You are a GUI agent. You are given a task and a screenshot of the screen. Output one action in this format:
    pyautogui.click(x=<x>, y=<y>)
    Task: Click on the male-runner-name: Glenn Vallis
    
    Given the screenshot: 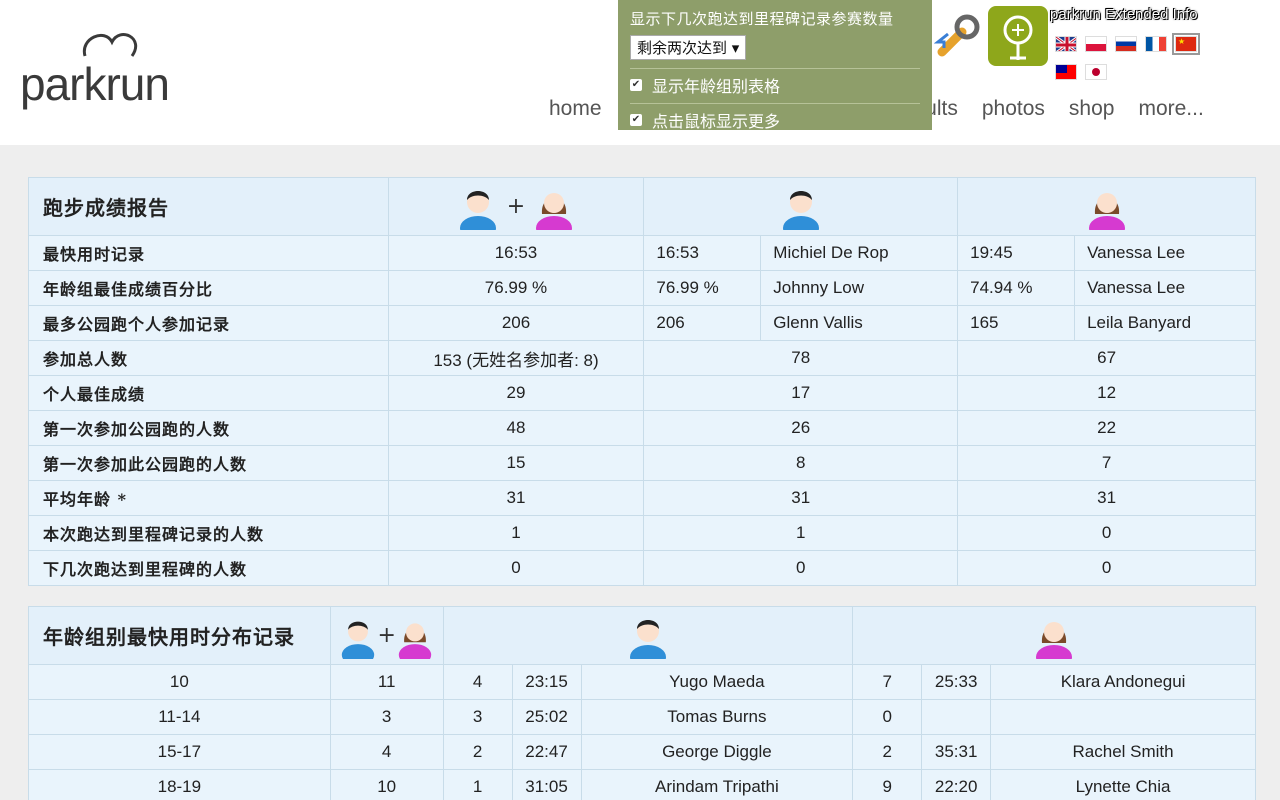 What is the action you would take?
    pyautogui.click(x=859, y=323)
    